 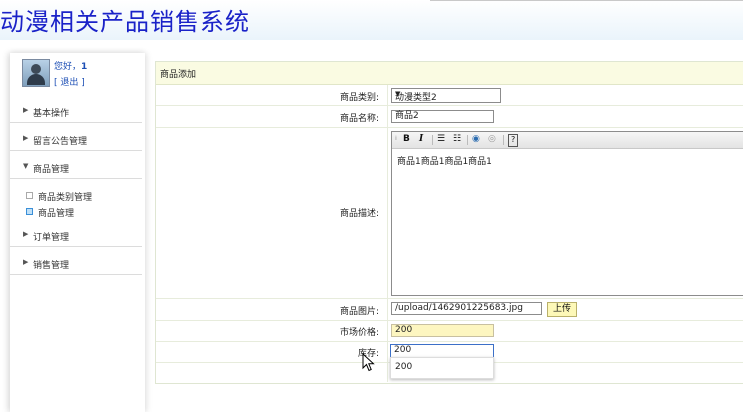 I want to click on help-icon: ?, so click(x=513, y=140).